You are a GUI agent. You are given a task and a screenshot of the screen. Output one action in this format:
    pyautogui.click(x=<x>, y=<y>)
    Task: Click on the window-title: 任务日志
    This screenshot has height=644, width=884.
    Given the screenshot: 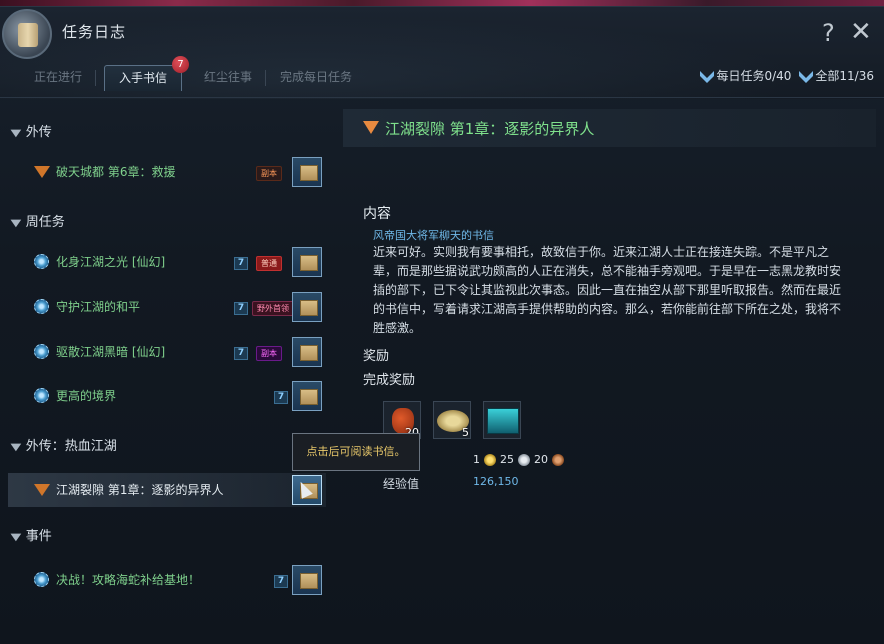 What is the action you would take?
    pyautogui.click(x=94, y=32)
    